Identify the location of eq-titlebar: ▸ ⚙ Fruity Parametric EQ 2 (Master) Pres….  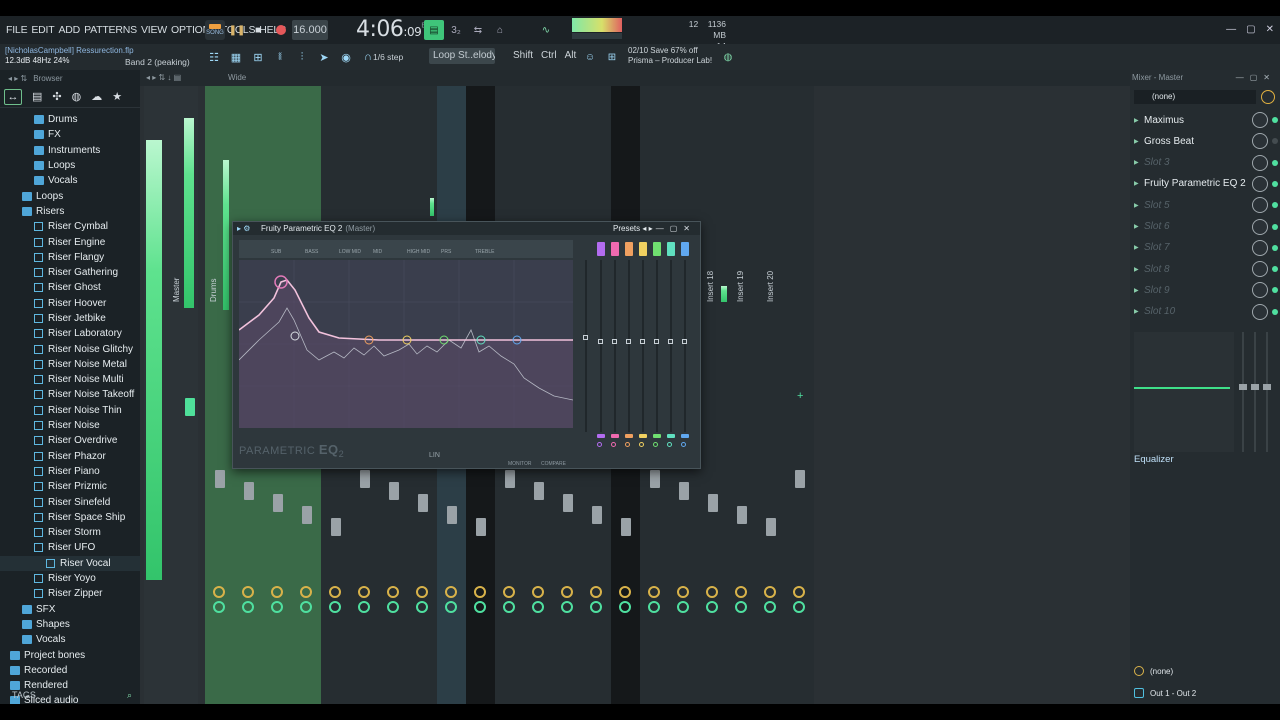
(466, 228).